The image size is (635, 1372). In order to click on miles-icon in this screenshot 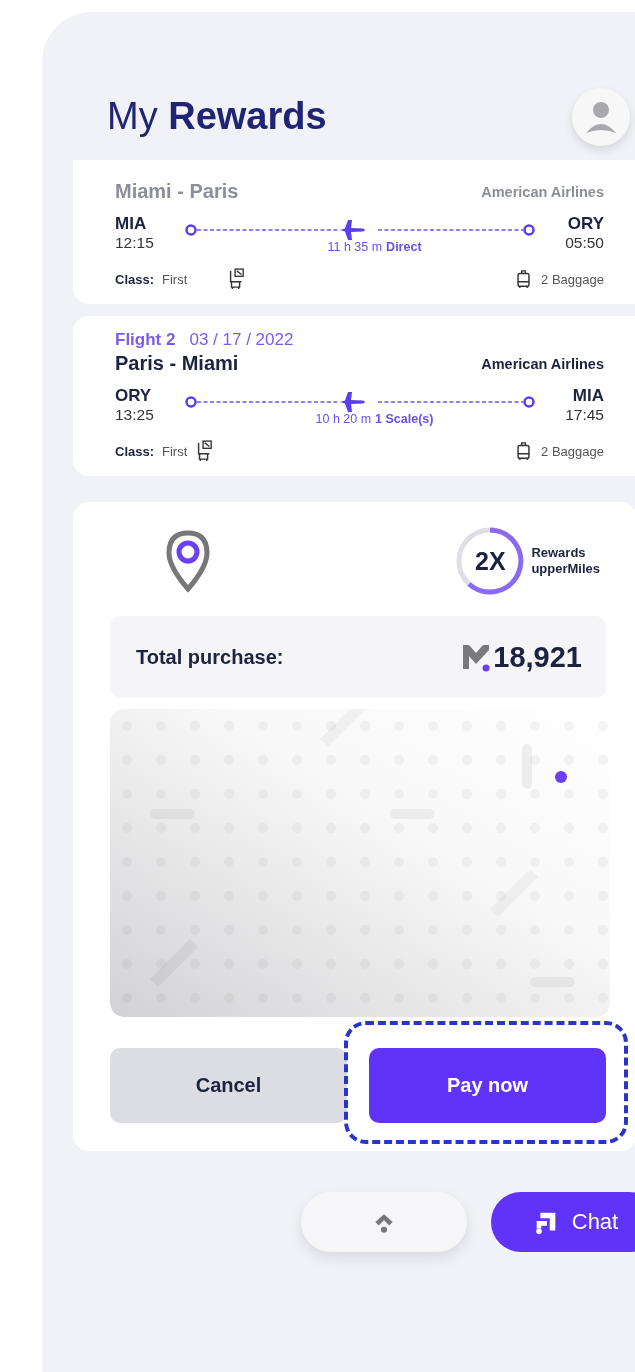, I will do `click(476, 657)`.